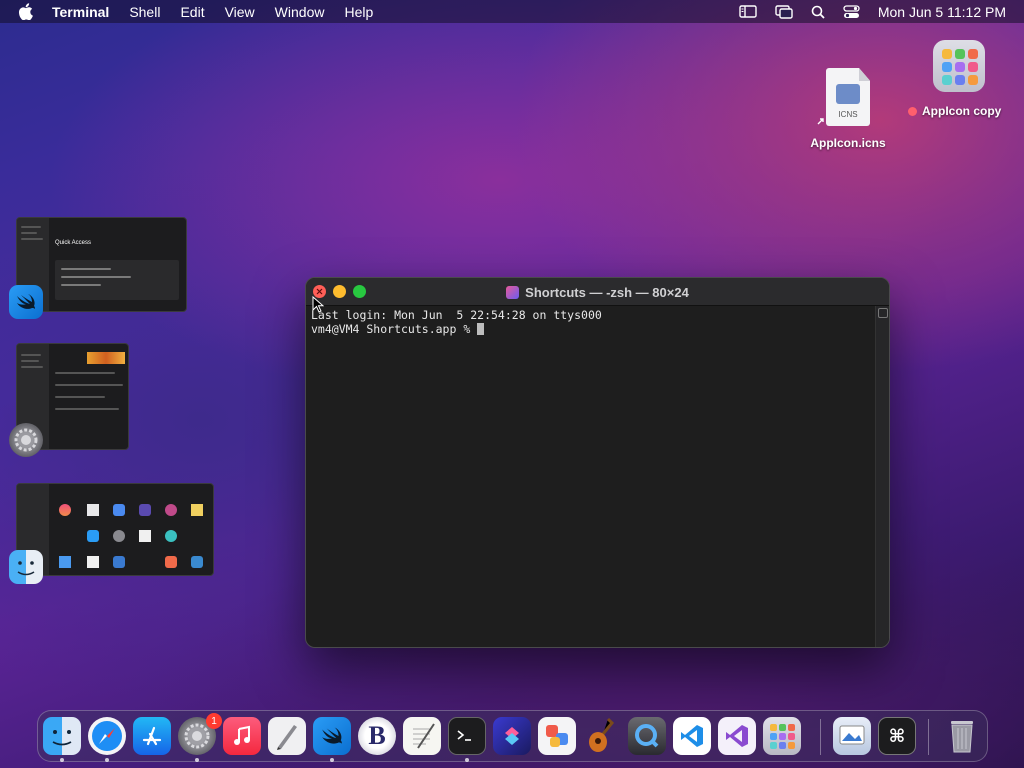  Describe the element at coordinates (912, 111) in the screenshot. I see `tag-dot` at that location.